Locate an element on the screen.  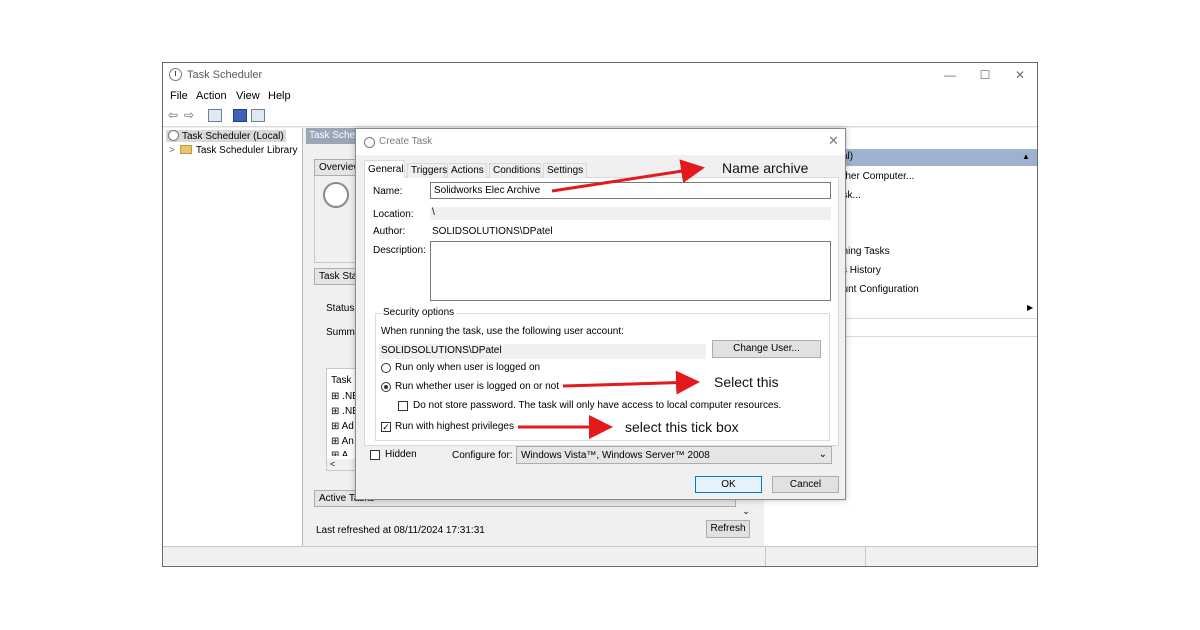
annotation-arrows is located at coordinates (611, 299).